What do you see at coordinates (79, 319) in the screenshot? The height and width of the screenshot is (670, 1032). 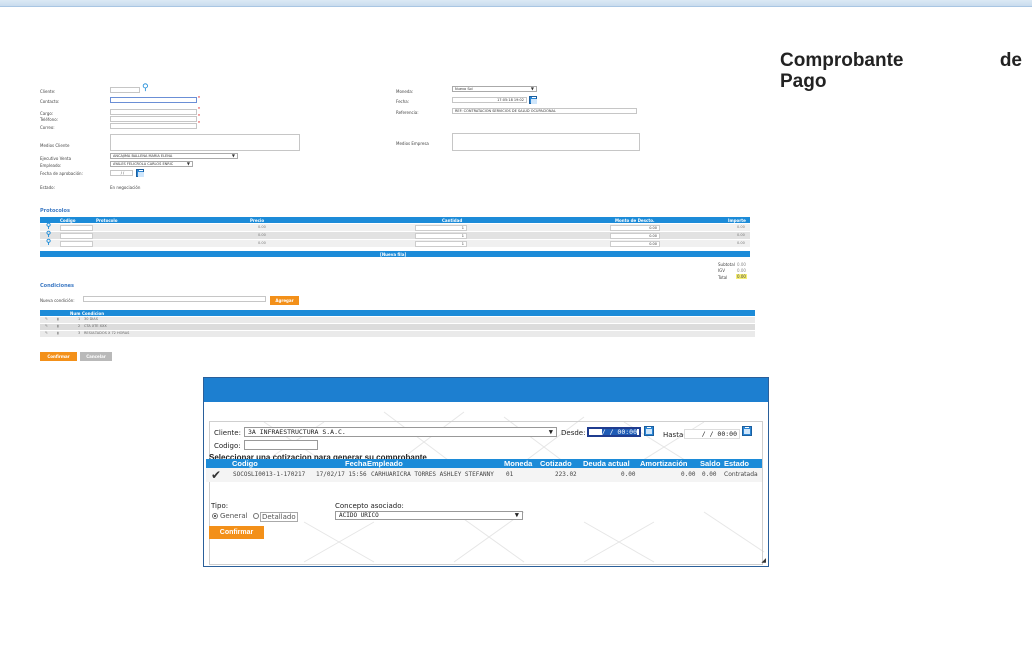 I see `num-cell: 1` at bounding box center [79, 319].